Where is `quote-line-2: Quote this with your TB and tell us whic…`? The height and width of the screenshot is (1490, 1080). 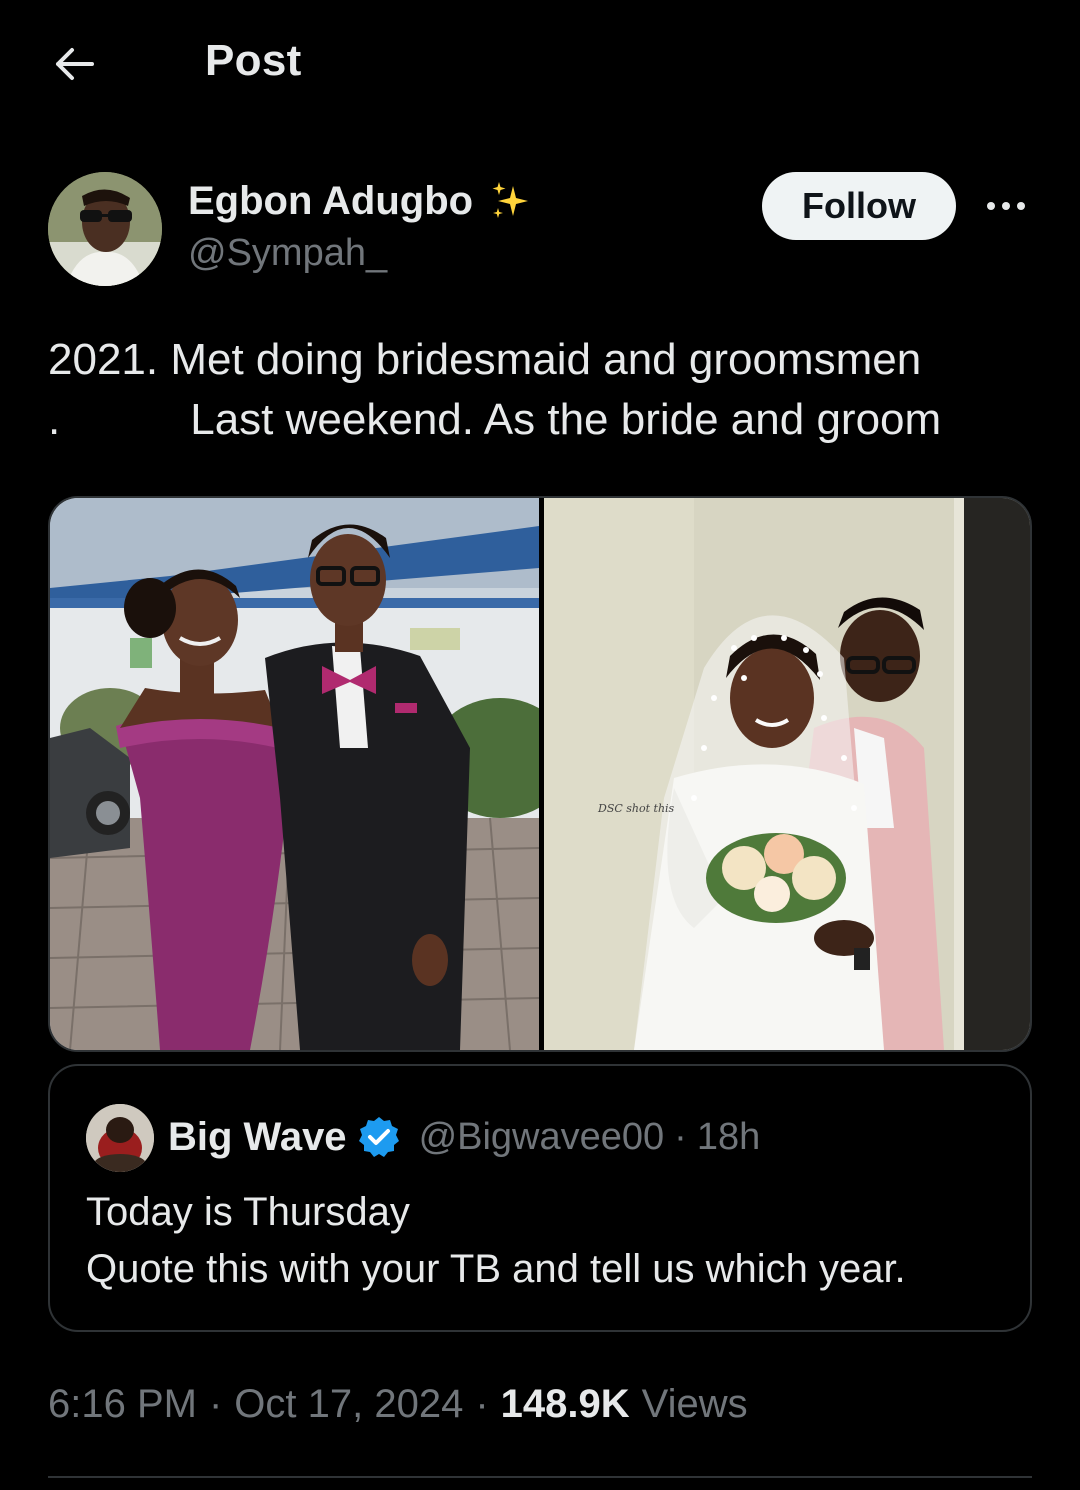
quote-line-2: Quote this with your TB and tell us whic… is located at coordinates (496, 1269).